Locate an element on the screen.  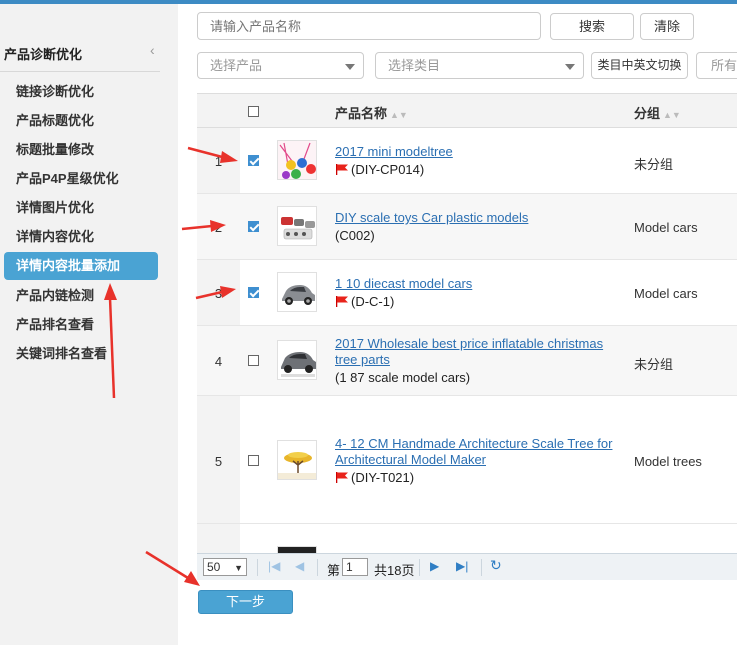
page-size-value: 50 is located at coordinates (214, 567).